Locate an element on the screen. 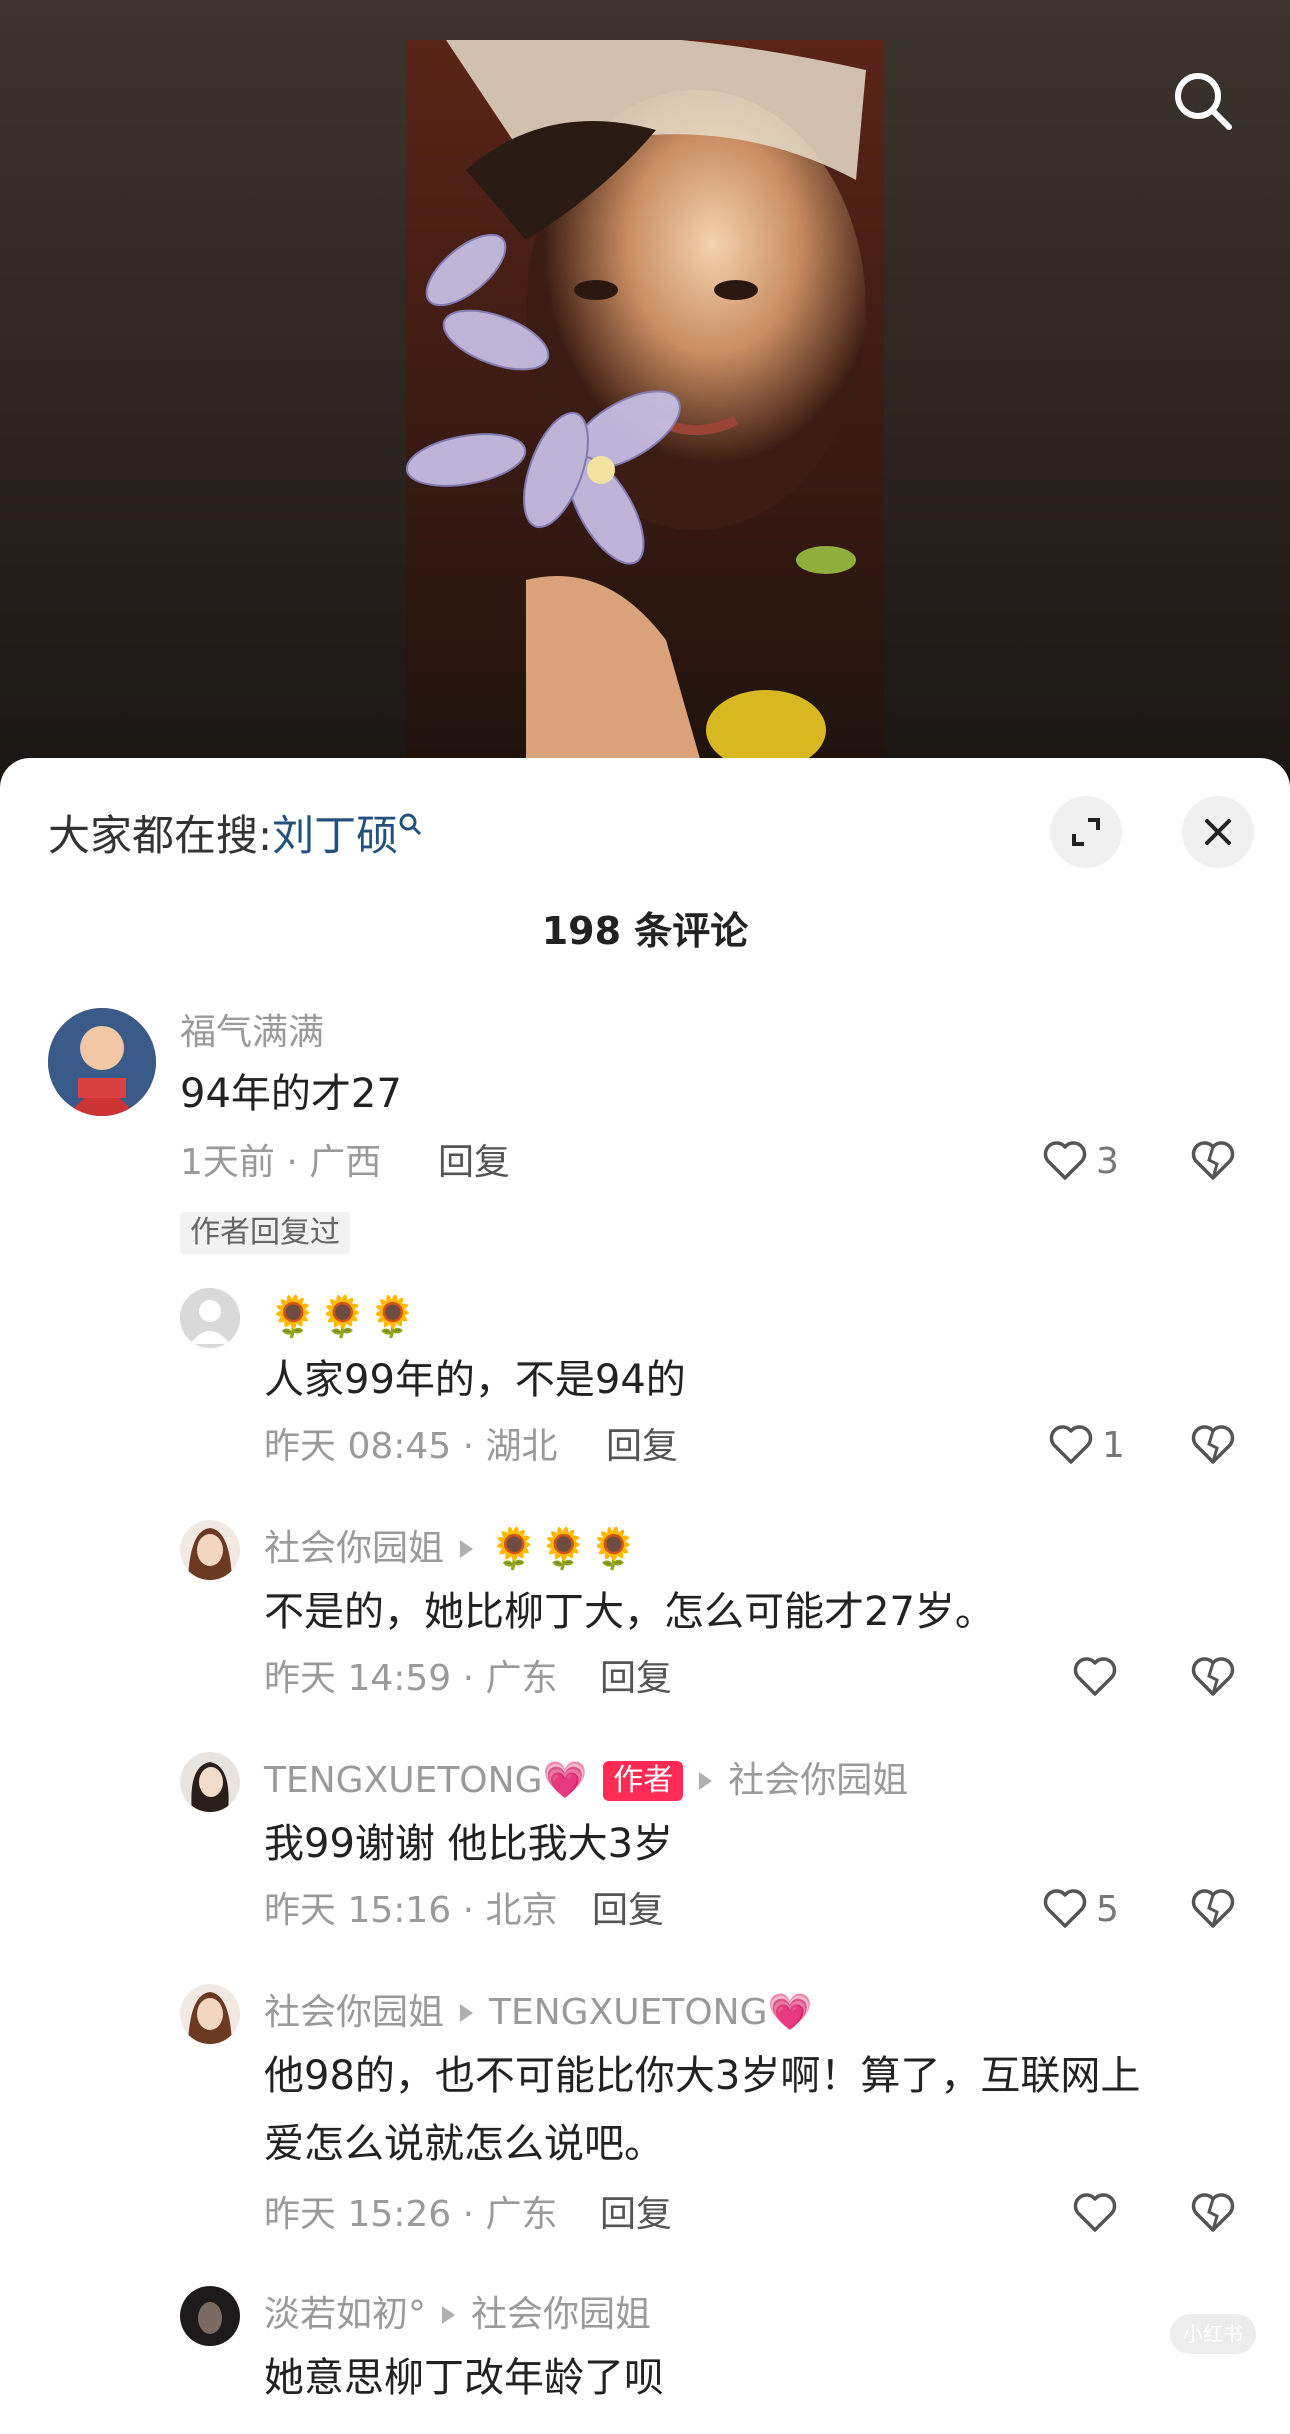  close-icon is located at coordinates (1218, 832).